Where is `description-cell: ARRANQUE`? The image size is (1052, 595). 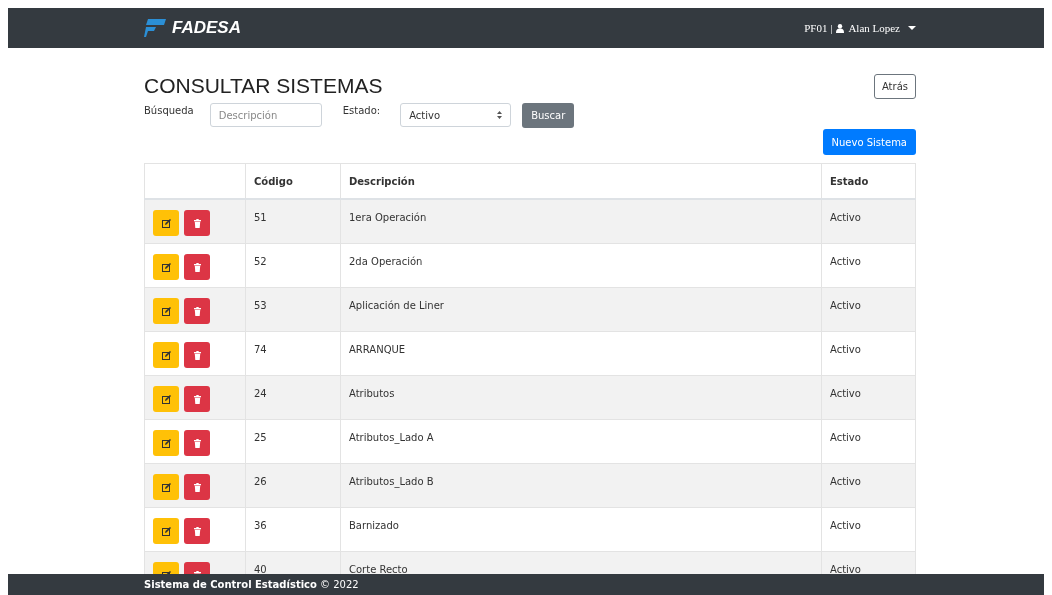 description-cell: ARRANQUE is located at coordinates (581, 353).